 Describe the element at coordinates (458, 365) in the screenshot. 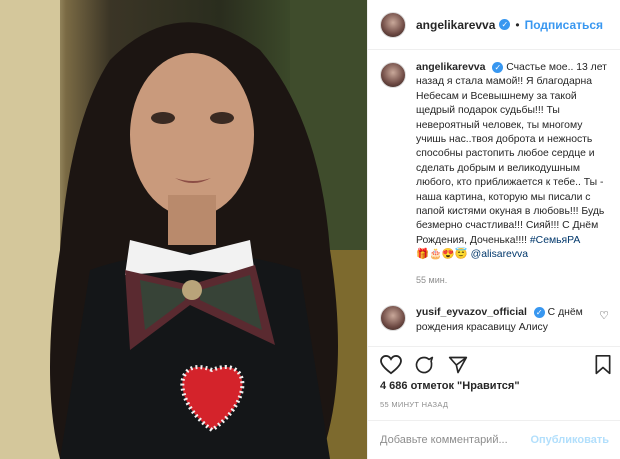

I see `share-paper-plane-icon` at that location.